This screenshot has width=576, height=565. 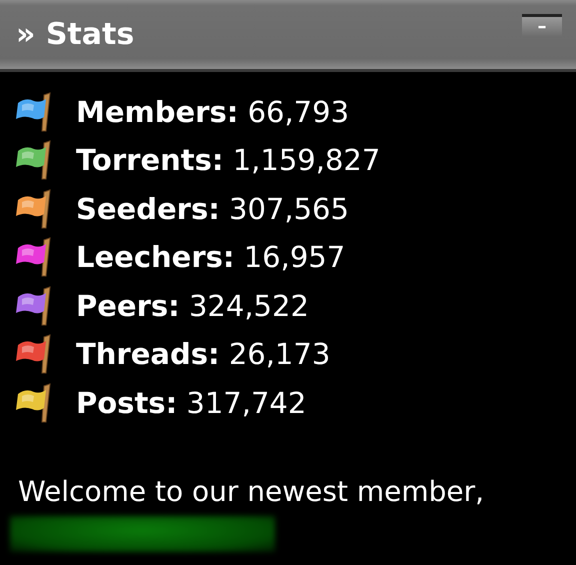 What do you see at coordinates (191, 403) in the screenshot?
I see `stat-text: Posts: 317,742` at bounding box center [191, 403].